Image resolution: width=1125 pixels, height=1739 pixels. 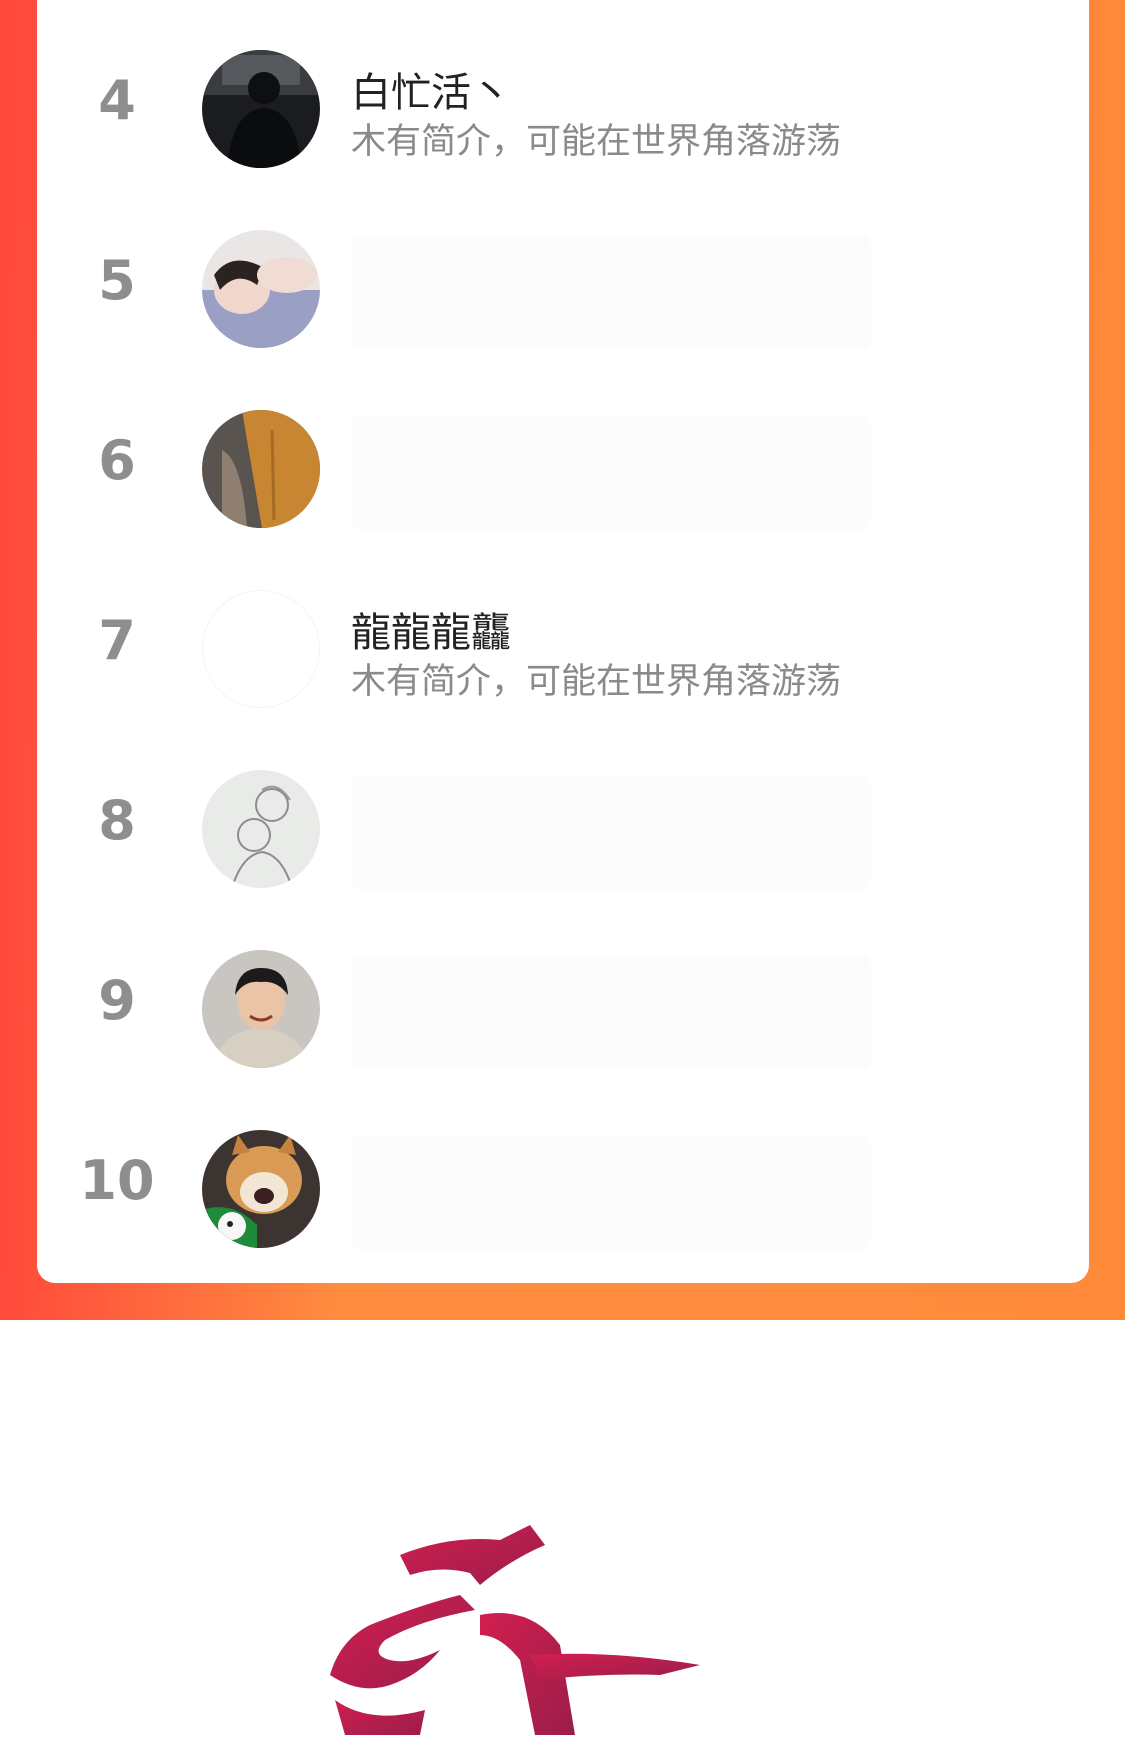 I want to click on user-name: 龍龍龍龘, so click(x=431, y=629).